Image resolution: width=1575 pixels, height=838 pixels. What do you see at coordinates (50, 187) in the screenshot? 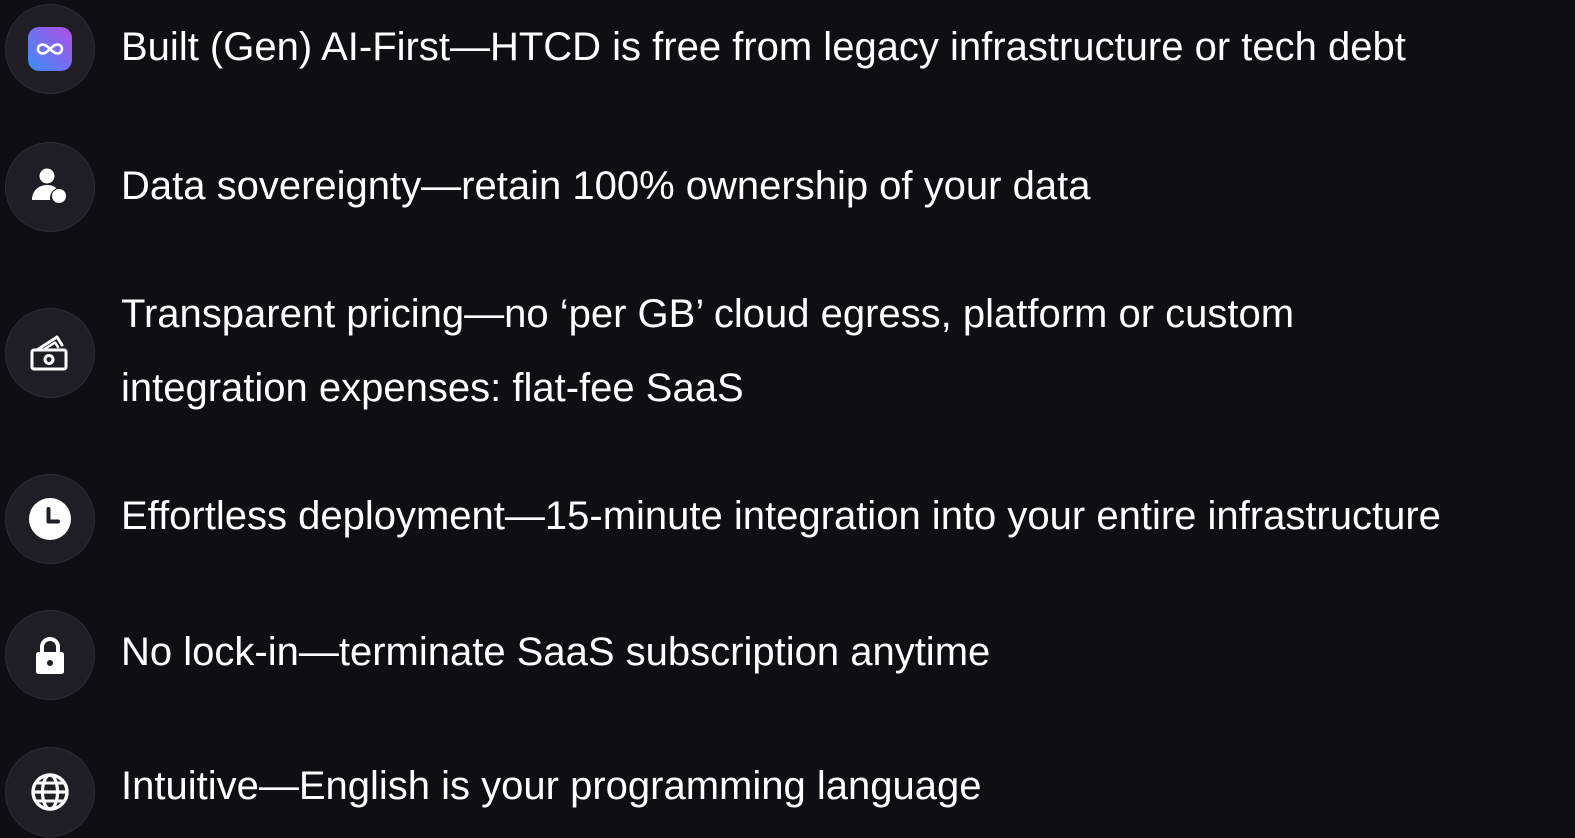
I see `user-data-icon` at bounding box center [50, 187].